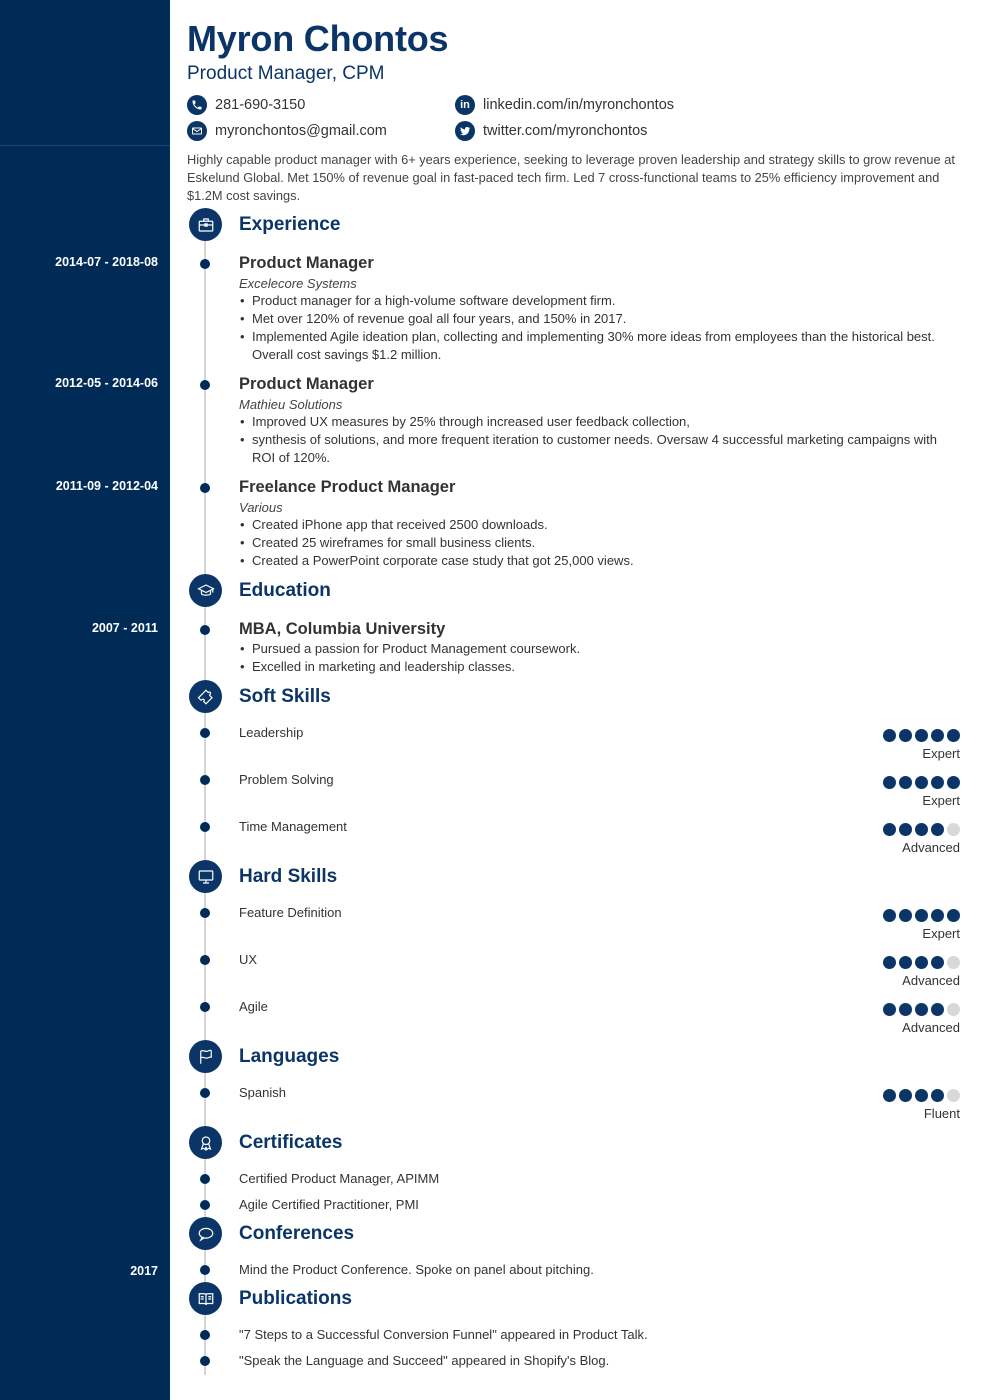  What do you see at coordinates (205, 1056) in the screenshot?
I see `flag-icon` at bounding box center [205, 1056].